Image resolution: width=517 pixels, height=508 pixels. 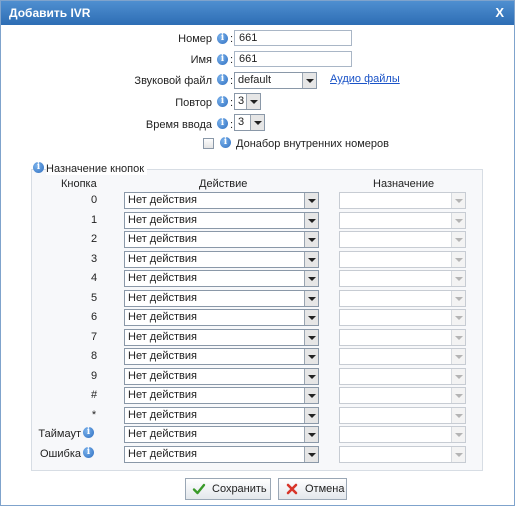 I want to click on number-colon: :, so click(x=232, y=39).